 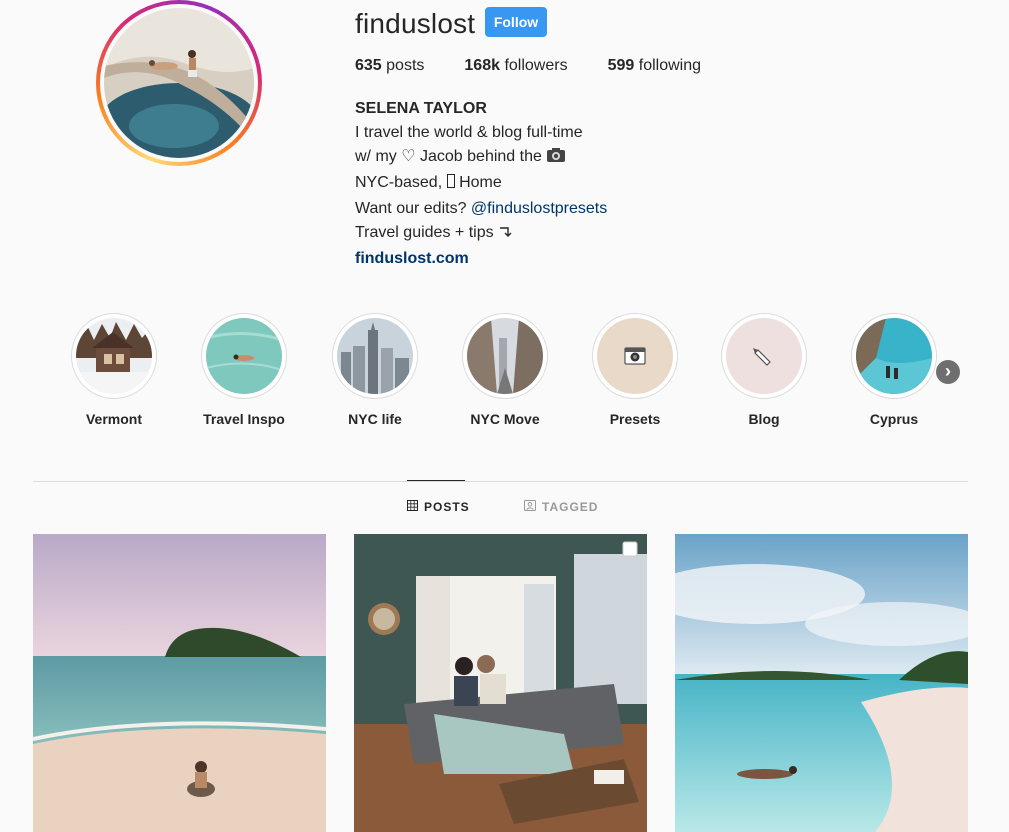 I want to click on chevron-right-icon: ›, so click(x=948, y=371).